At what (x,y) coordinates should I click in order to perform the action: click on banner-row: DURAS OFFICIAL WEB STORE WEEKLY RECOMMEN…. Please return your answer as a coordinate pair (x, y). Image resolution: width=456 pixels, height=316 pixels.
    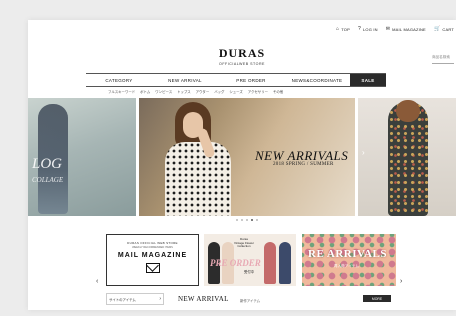
    Looking at the image, I should click on (251, 260).